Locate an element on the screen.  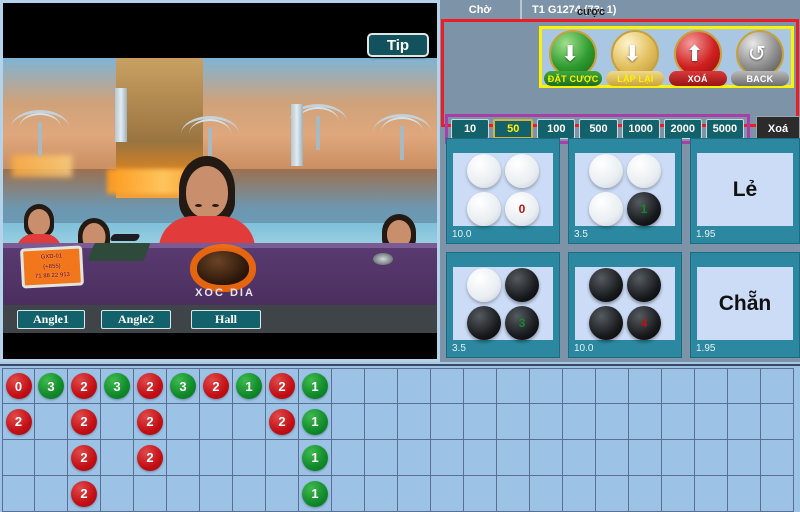
shaker-bowl is located at coordinates (223, 268).